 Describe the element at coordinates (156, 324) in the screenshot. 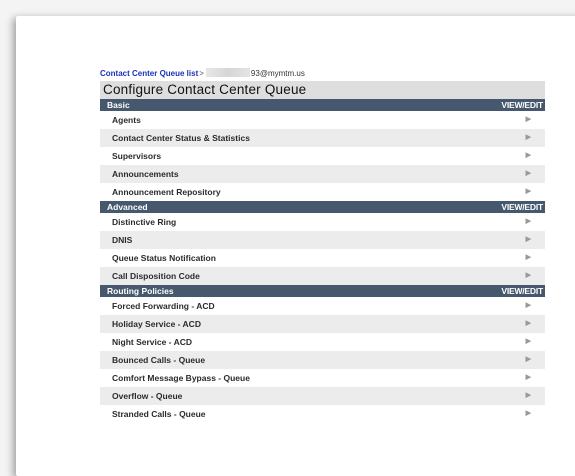

I see `list-item-label: Holiday Service - ACD` at that location.